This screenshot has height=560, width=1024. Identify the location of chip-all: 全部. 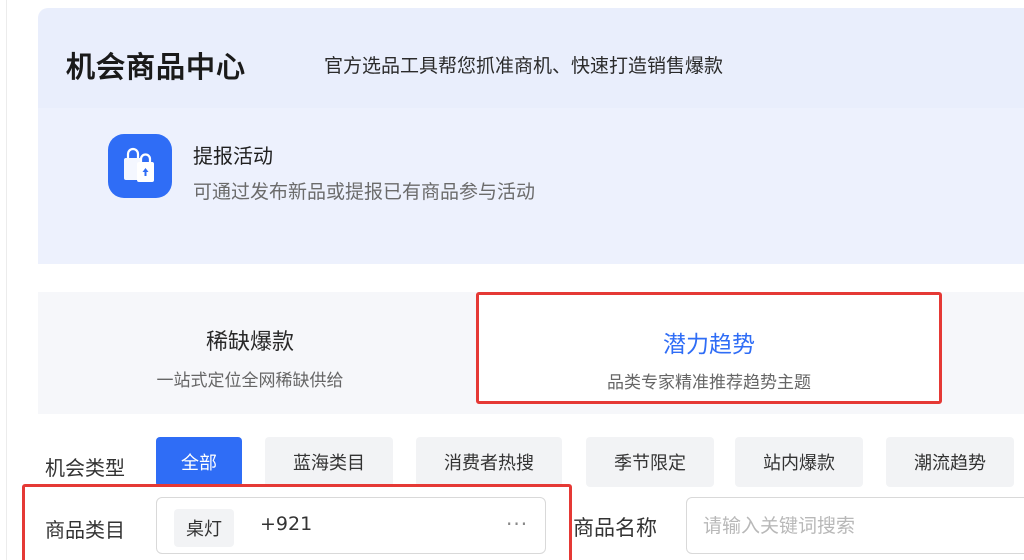
(199, 462).